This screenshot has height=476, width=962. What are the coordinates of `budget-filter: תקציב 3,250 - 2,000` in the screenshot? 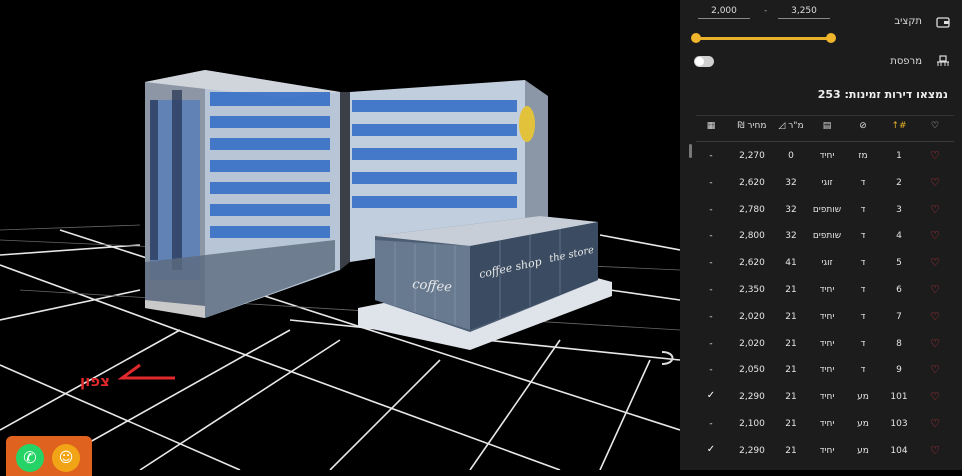 It's located at (821, 24).